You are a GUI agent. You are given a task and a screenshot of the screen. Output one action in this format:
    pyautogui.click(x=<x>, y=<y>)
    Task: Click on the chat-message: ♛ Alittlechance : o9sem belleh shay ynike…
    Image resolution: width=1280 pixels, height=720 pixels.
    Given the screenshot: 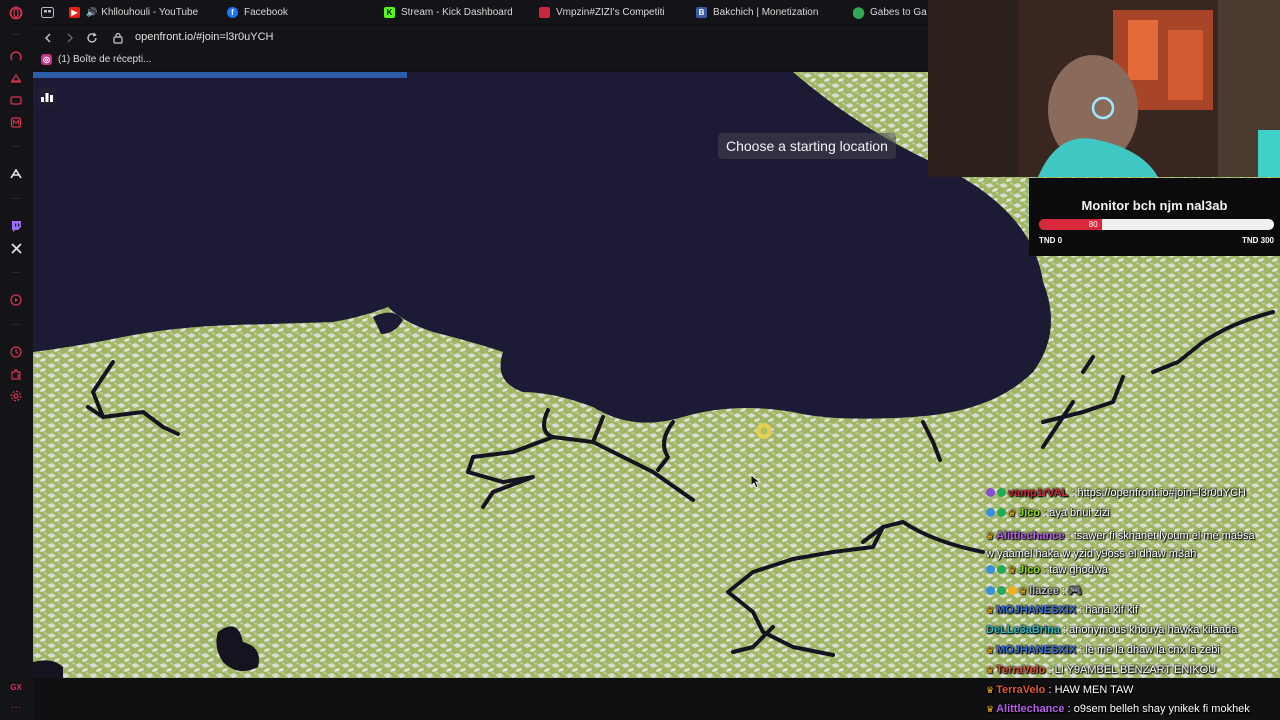 What is the action you would take?
    pyautogui.click(x=1133, y=709)
    